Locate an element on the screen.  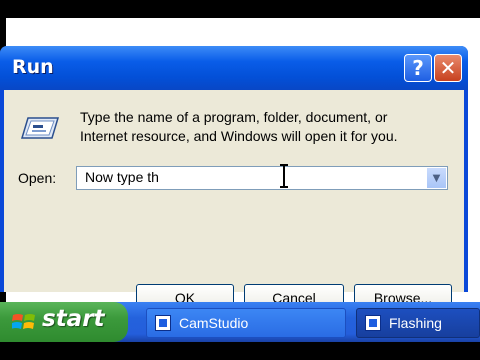
open-combobox: Now type th ▼ is located at coordinates (262, 178).